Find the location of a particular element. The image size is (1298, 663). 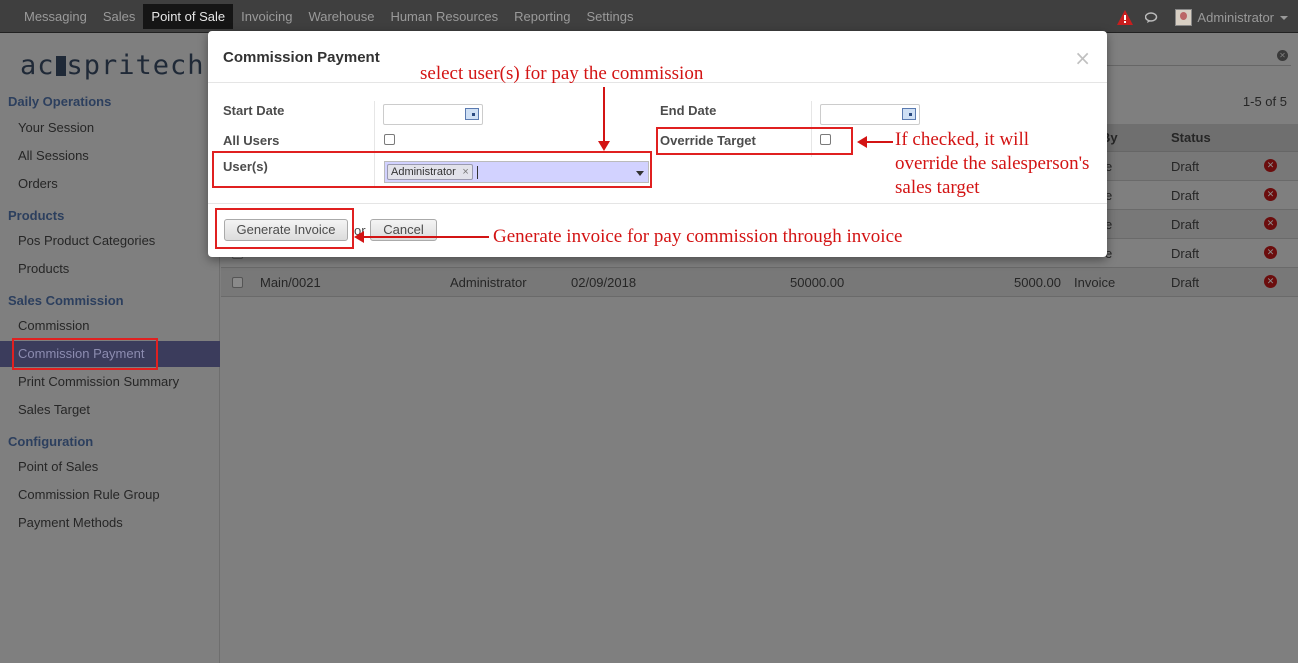

end-date-field is located at coordinates (870, 114).